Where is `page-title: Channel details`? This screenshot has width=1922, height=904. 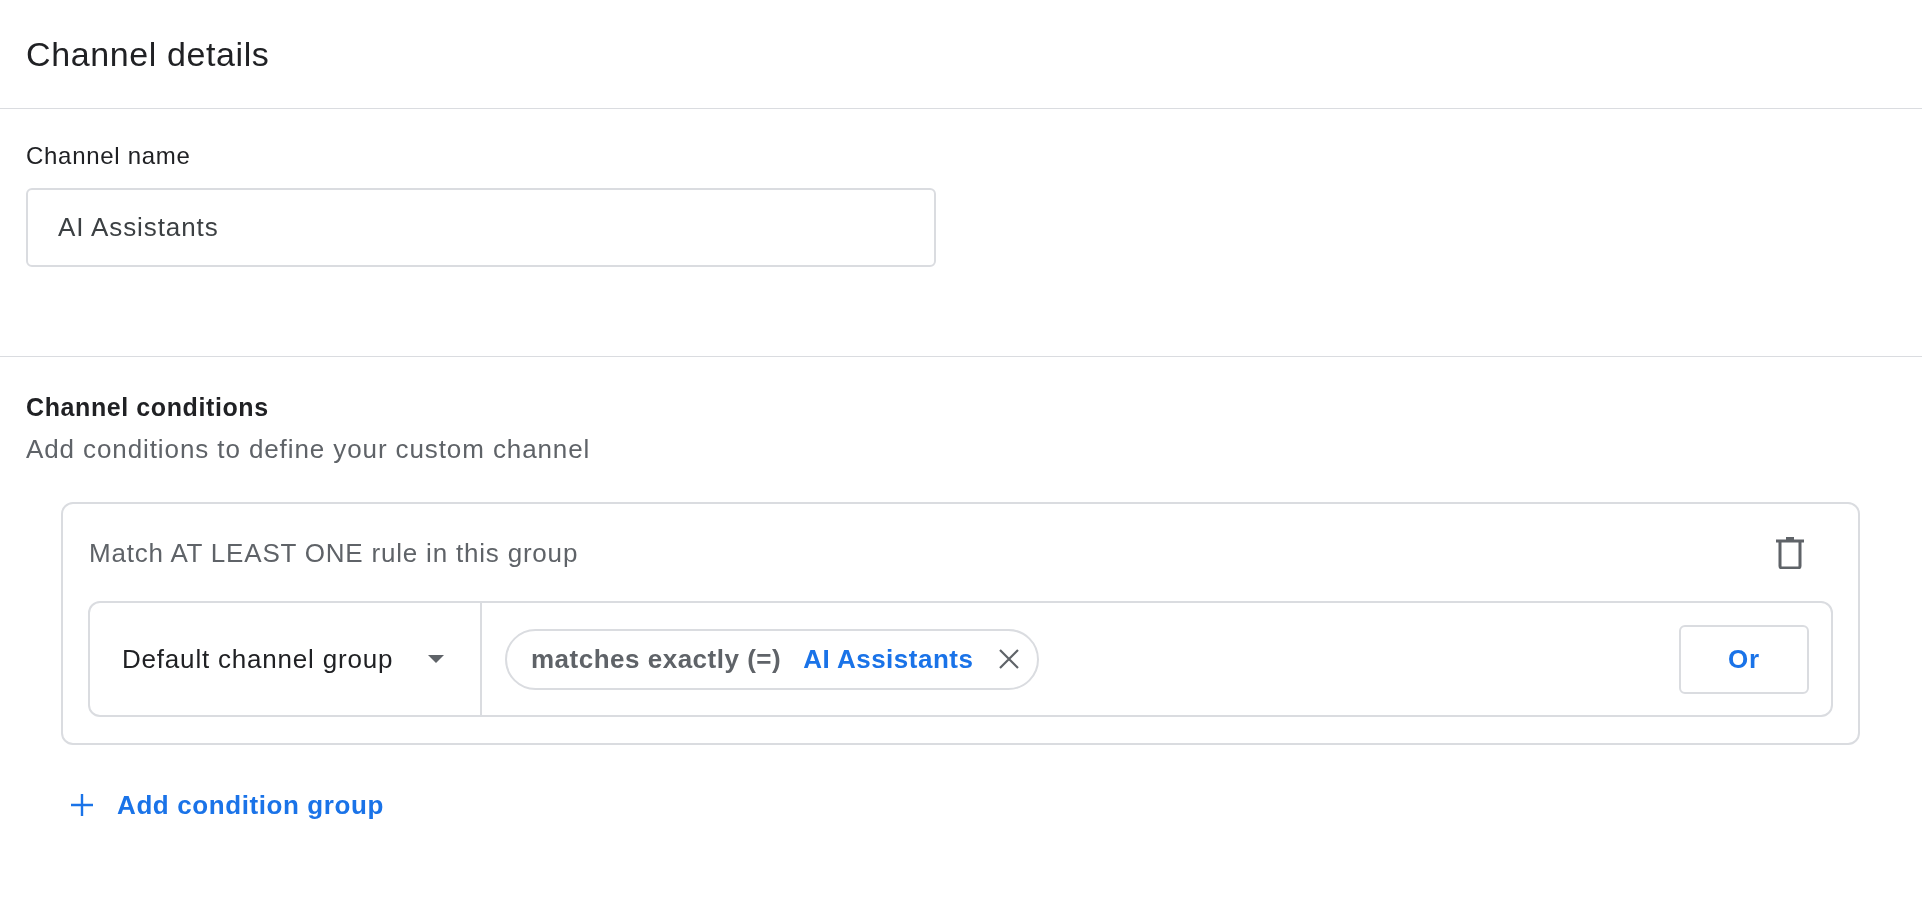 page-title: Channel details is located at coordinates (148, 54).